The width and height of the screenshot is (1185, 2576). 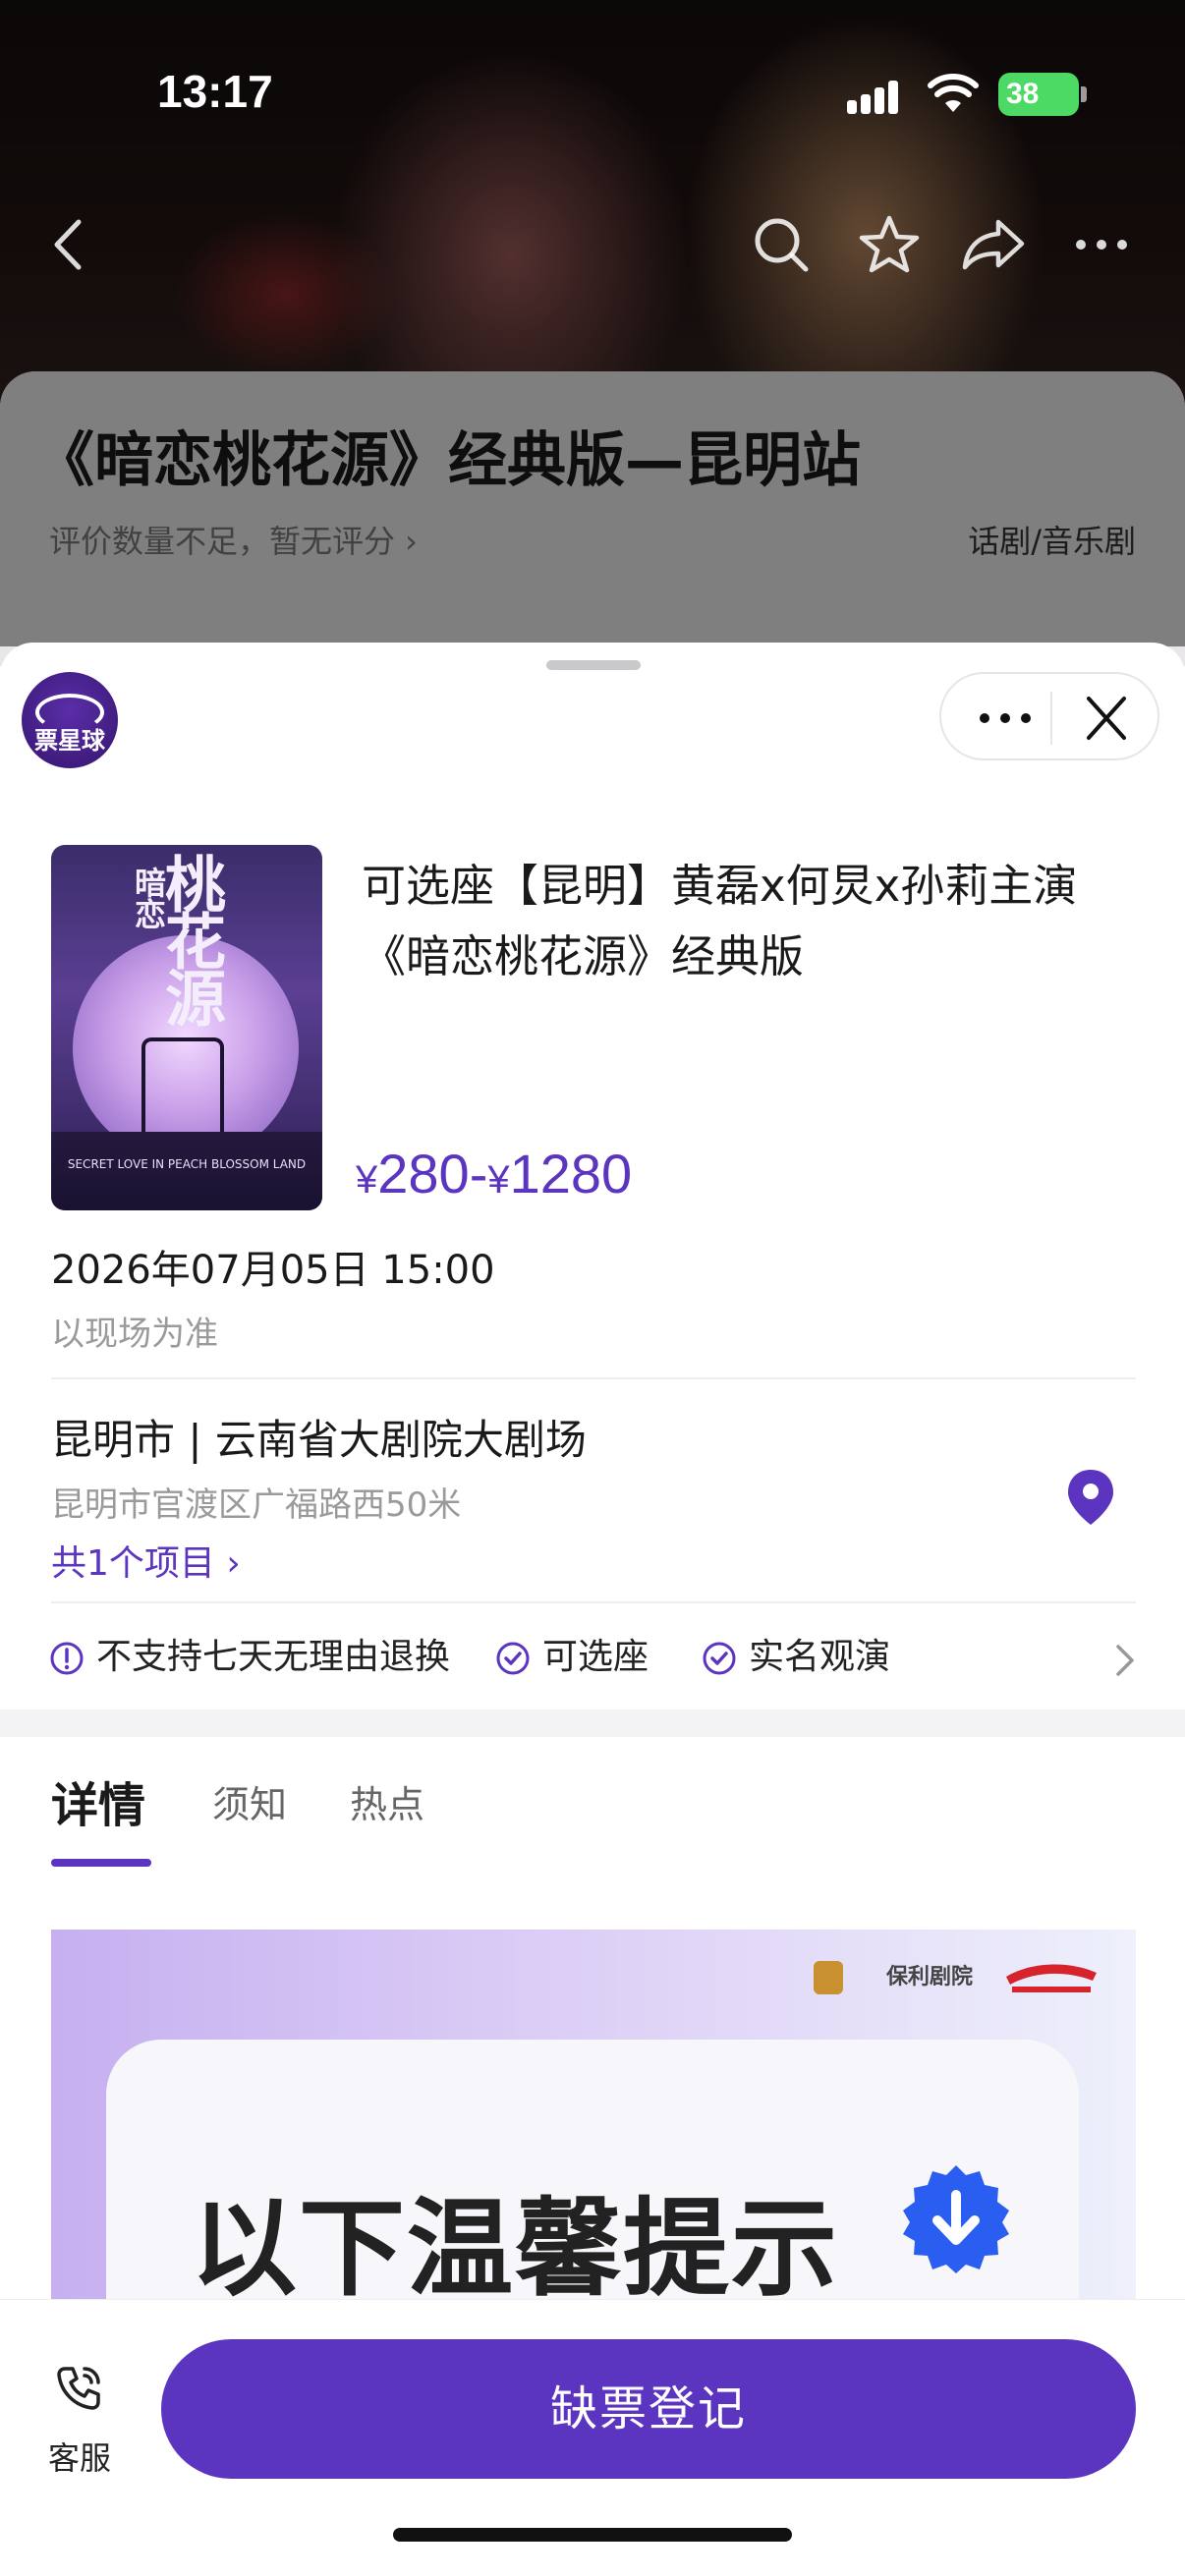 What do you see at coordinates (890, 244) in the screenshot?
I see `star-icon` at bounding box center [890, 244].